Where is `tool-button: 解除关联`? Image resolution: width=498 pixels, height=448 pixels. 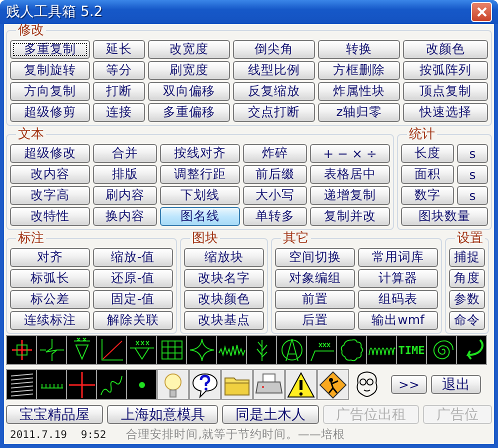
tool-button: 解除关联 is located at coordinates (133, 320).